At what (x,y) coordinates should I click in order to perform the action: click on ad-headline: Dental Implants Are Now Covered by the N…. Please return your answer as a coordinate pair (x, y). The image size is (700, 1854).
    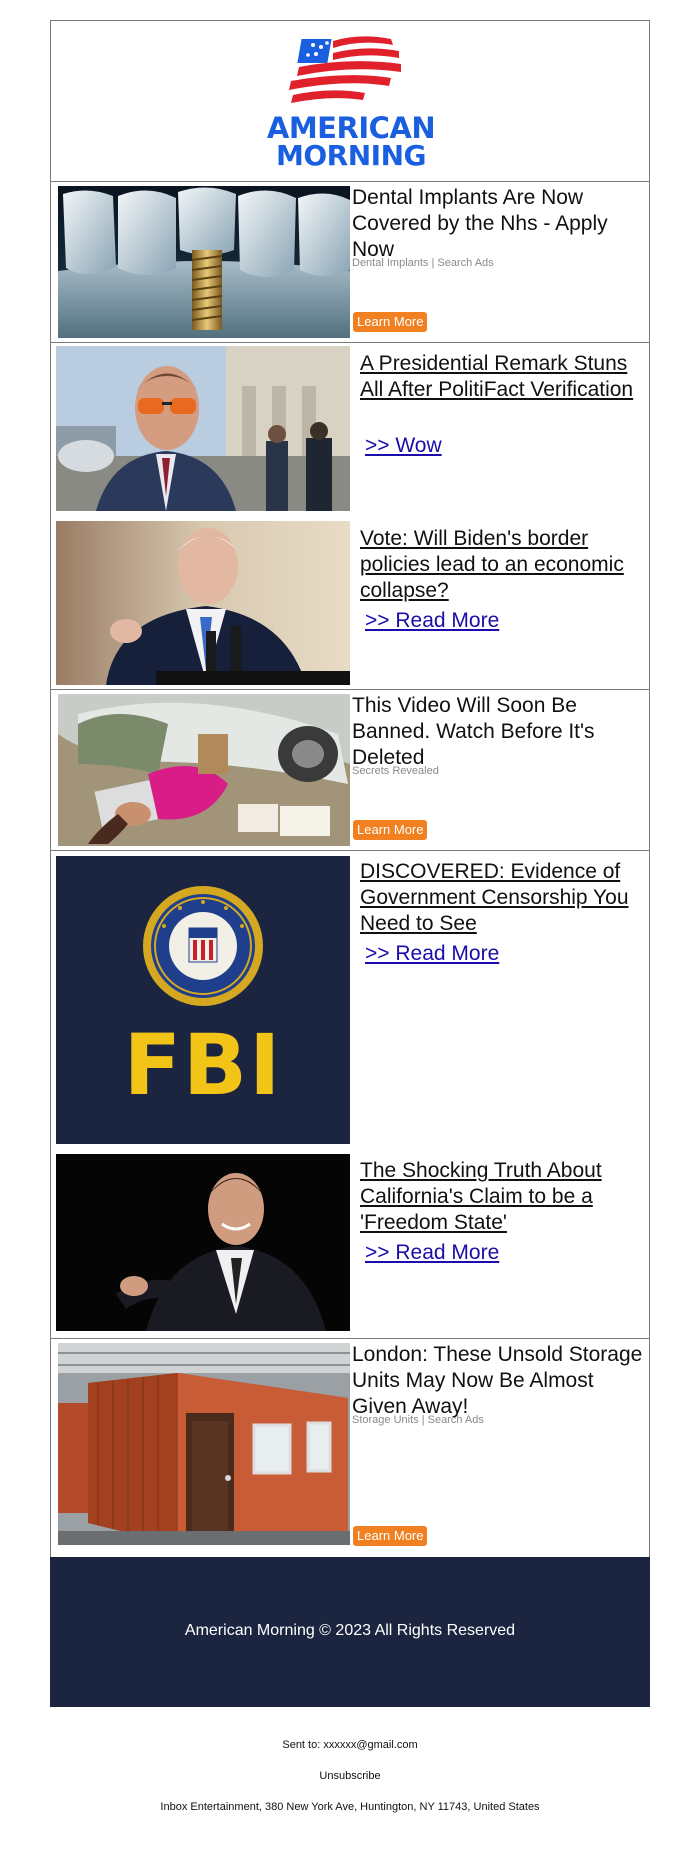
    Looking at the image, I should click on (498, 224).